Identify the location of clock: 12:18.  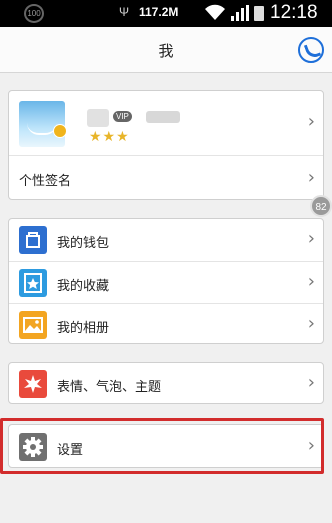
(294, 12).